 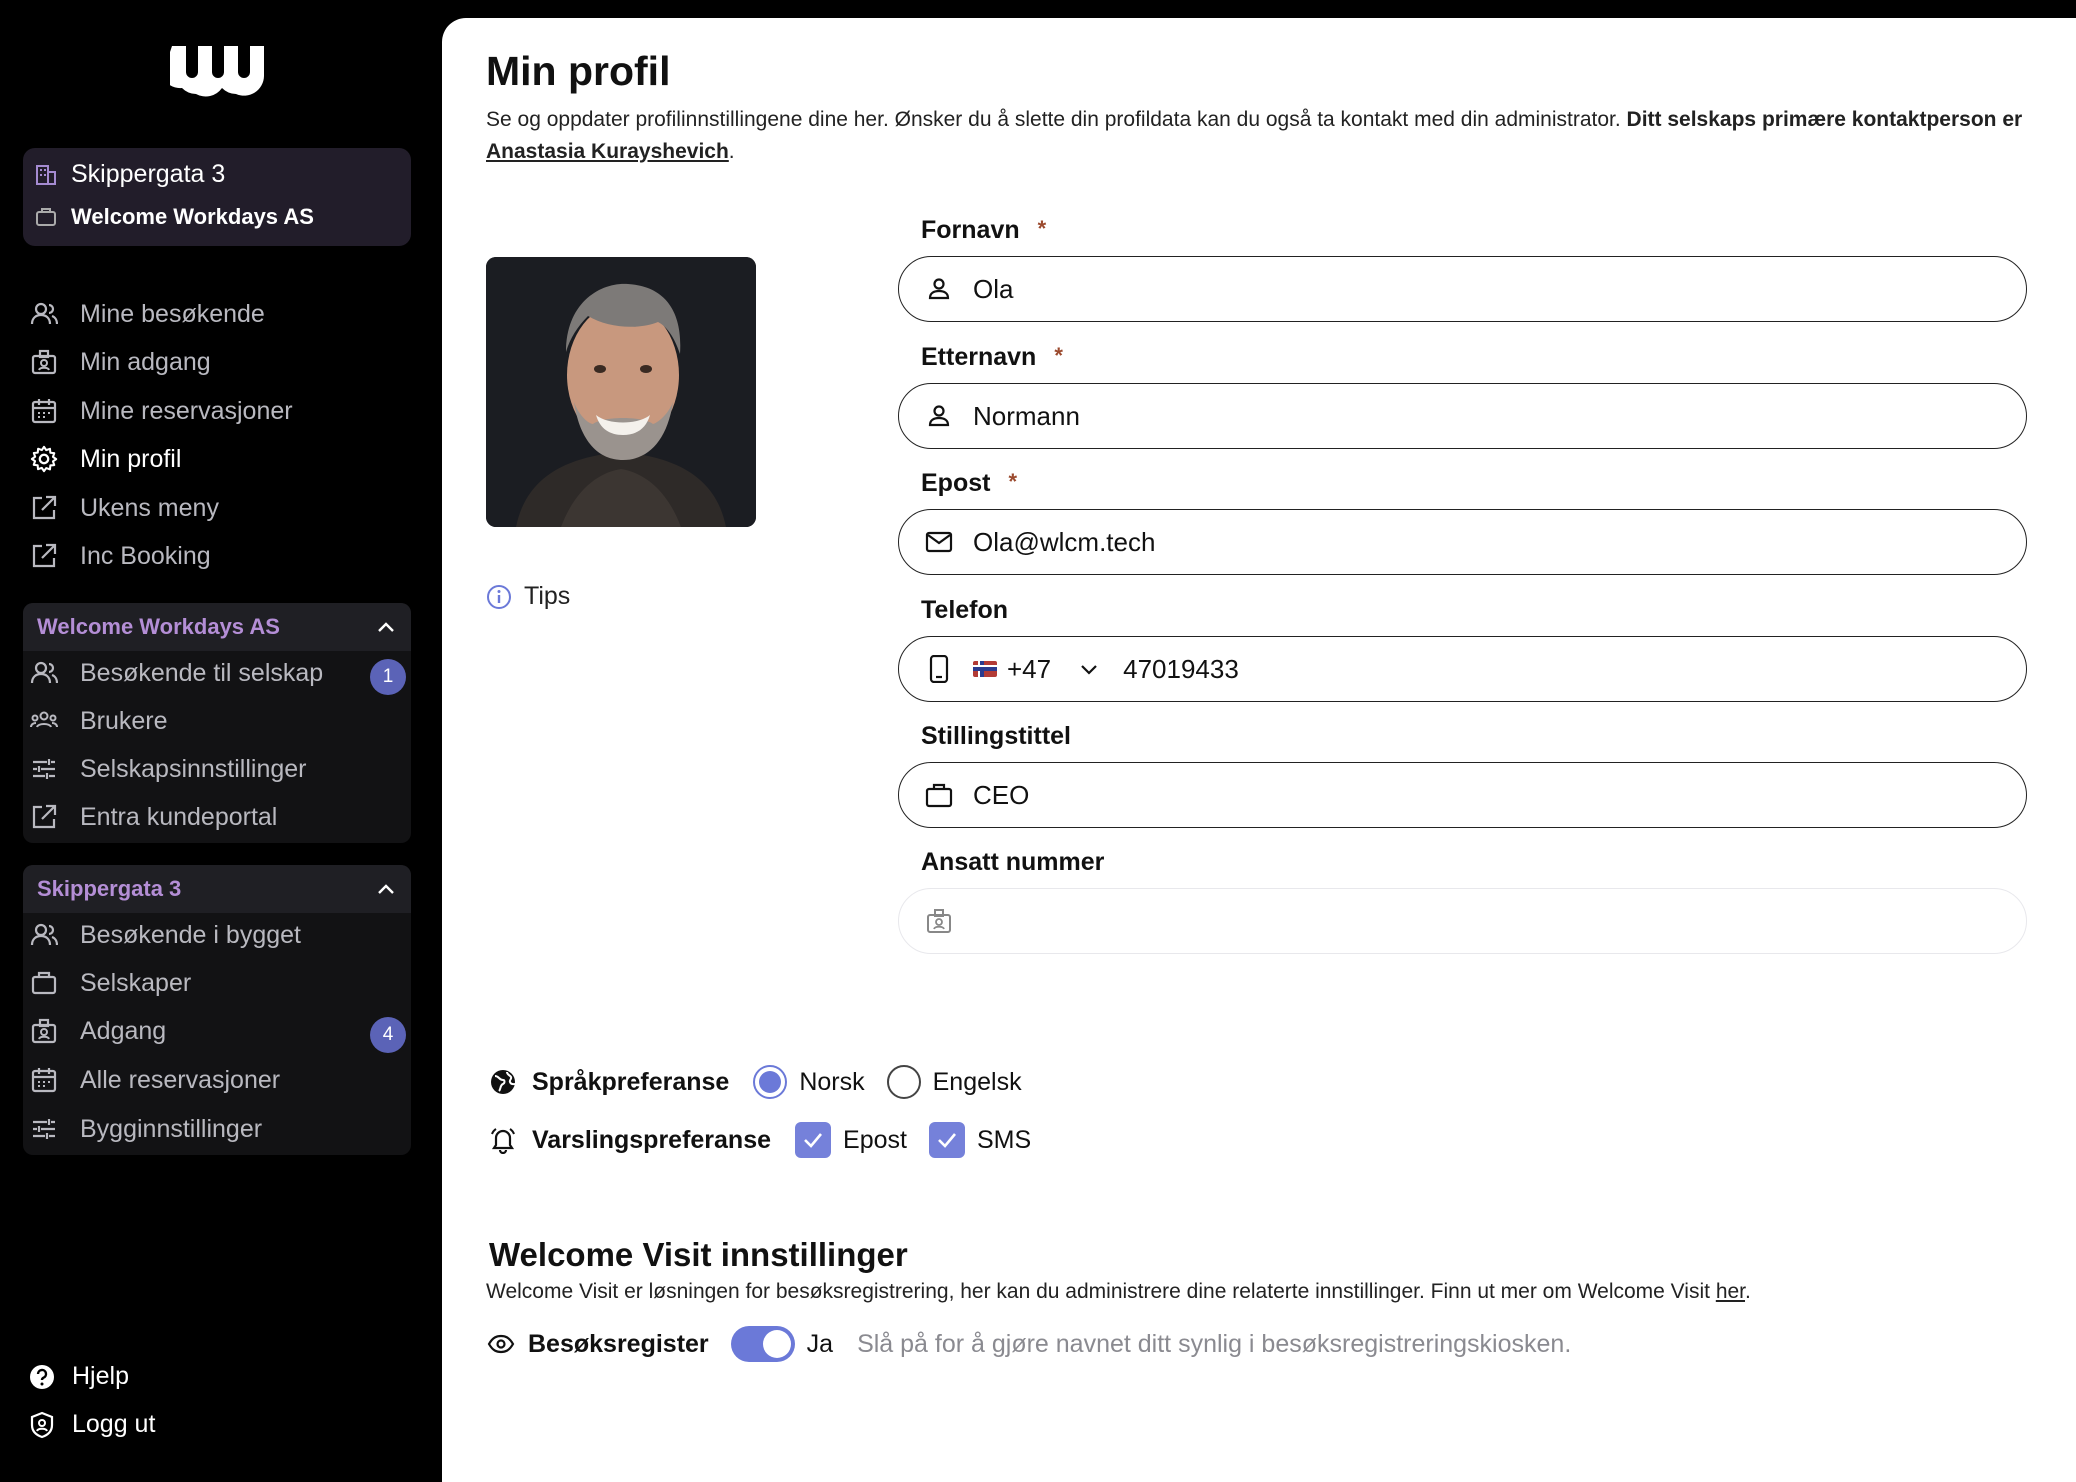 What do you see at coordinates (762, 1344) in the screenshot?
I see `visit-register-toggle` at bounding box center [762, 1344].